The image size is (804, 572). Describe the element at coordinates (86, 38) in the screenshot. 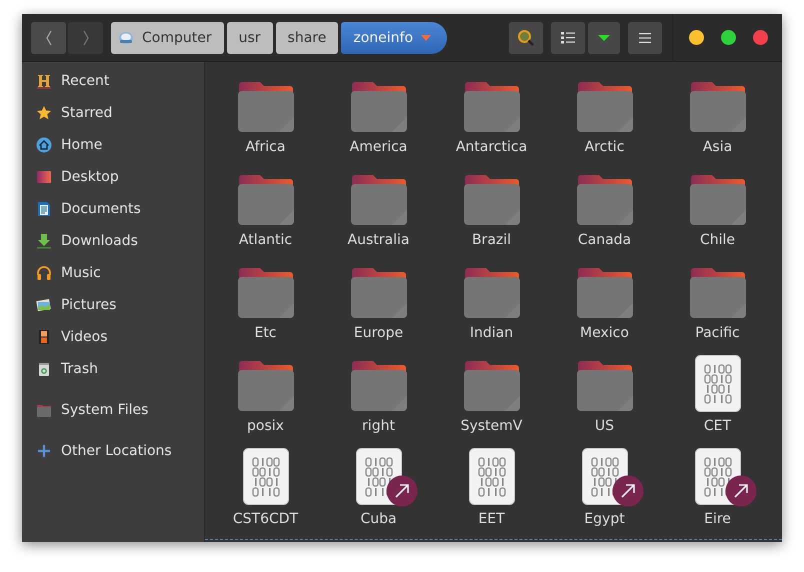

I see `chevron-right-icon` at that location.